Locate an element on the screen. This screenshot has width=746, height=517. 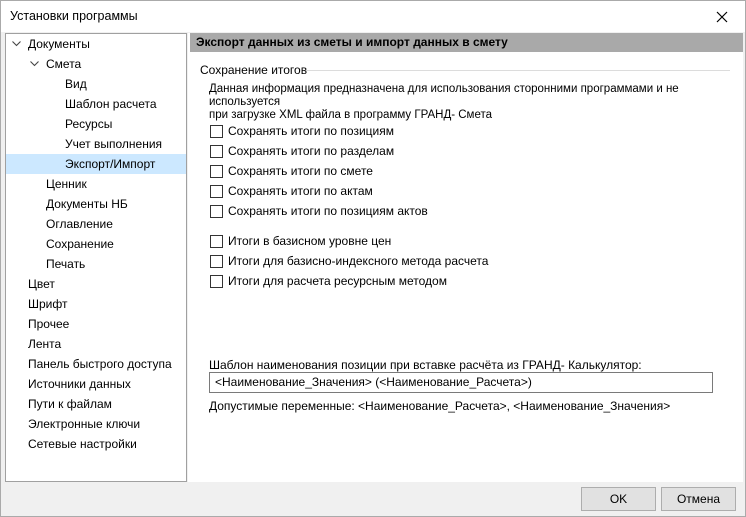
checkbox-label: Сохранять итоги по позициям is located at coordinates (311, 131).